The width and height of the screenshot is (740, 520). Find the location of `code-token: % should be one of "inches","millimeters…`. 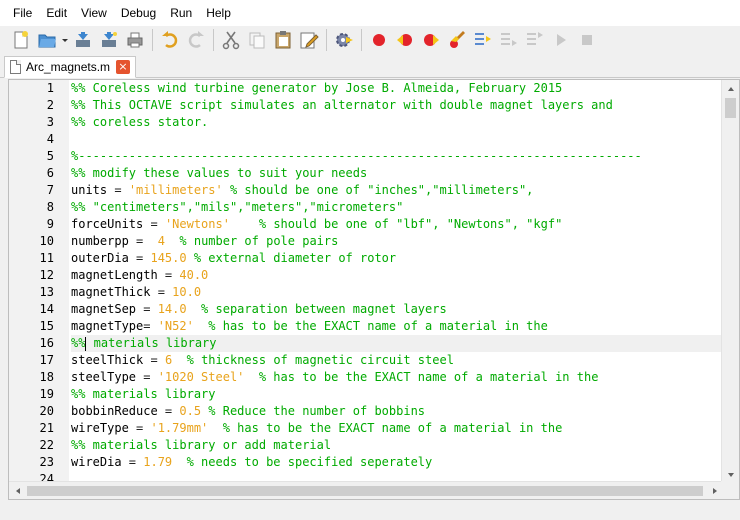

code-token: % should be one of "inches","millimeters… is located at coordinates (378, 190).